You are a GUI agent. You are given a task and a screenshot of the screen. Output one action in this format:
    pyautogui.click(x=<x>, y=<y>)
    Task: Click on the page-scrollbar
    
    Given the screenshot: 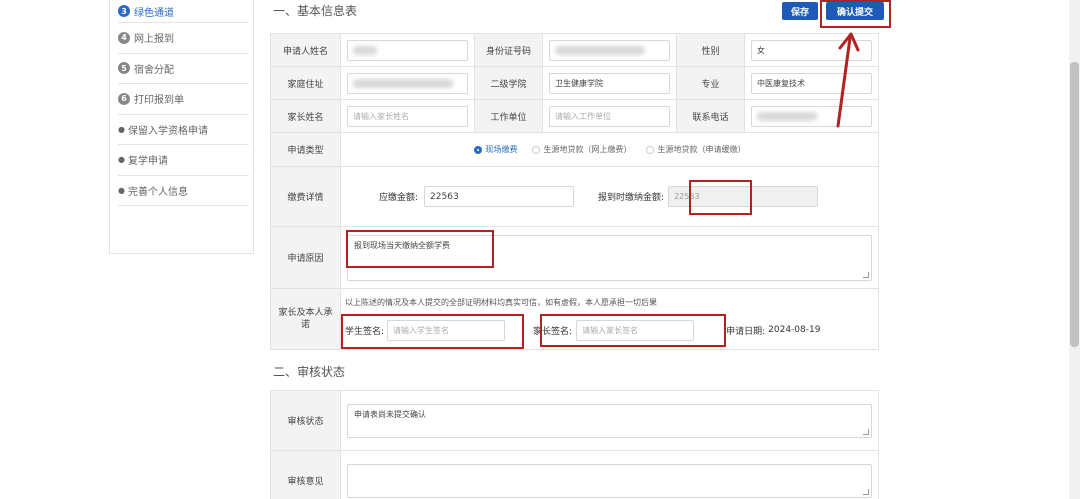 What is the action you would take?
    pyautogui.click(x=1074, y=249)
    